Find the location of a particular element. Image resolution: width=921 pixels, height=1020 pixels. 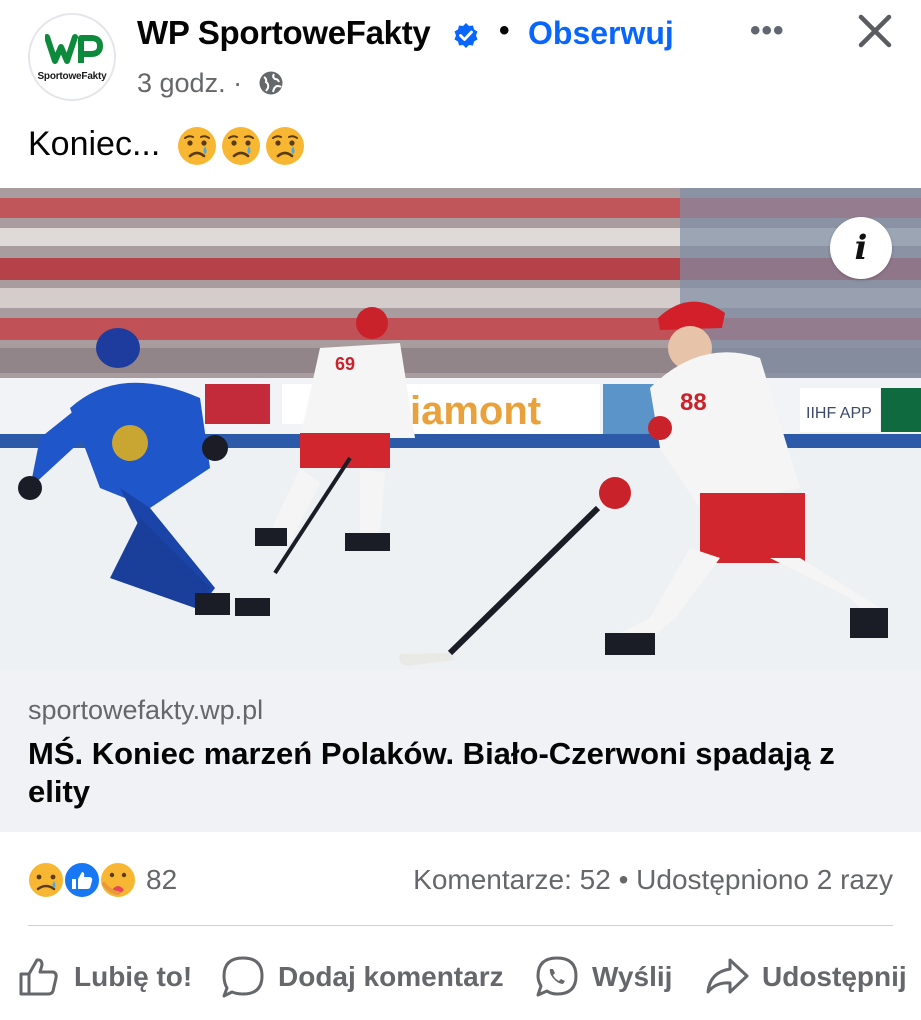

page-avatar: SportoweFakty is located at coordinates (72, 57).